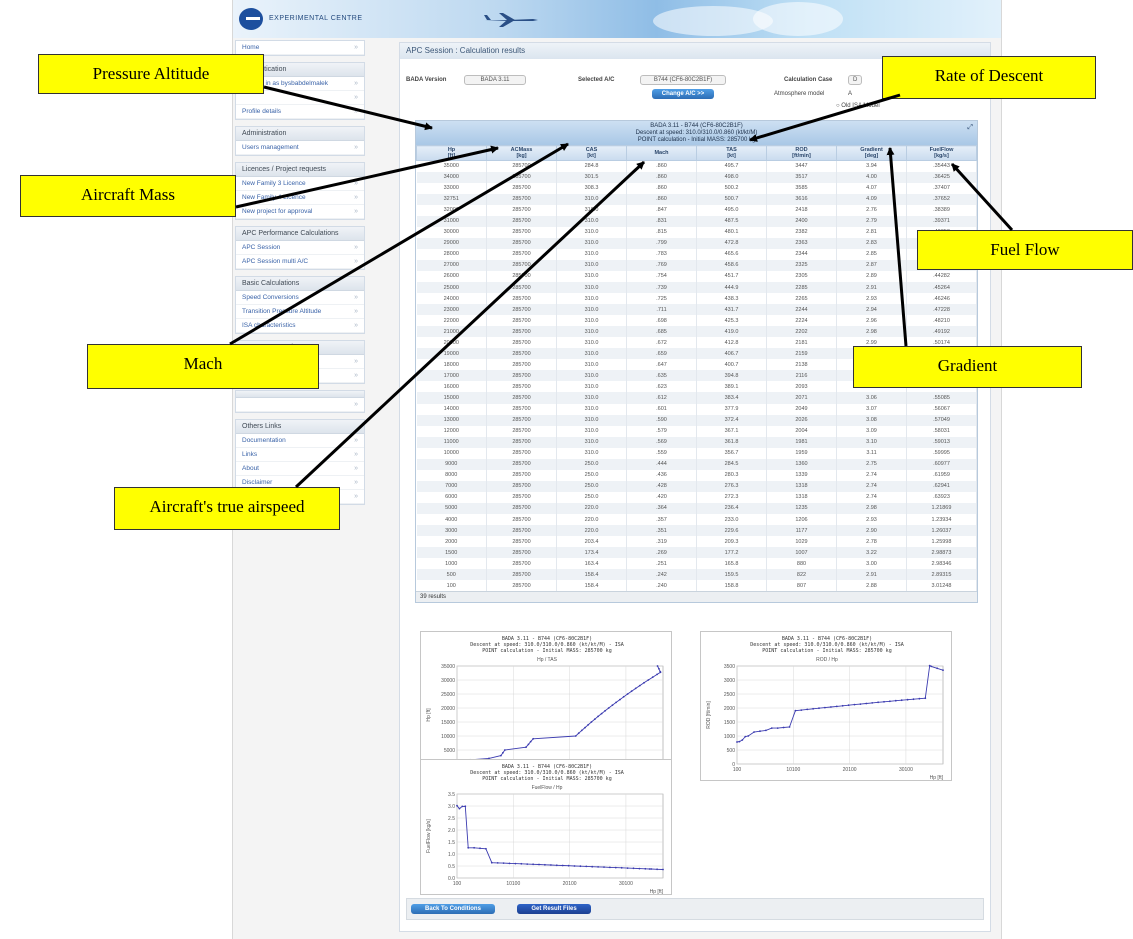  What do you see at coordinates (591, 153) in the screenshot?
I see `column-header: CAS [kt]` at bounding box center [591, 153].